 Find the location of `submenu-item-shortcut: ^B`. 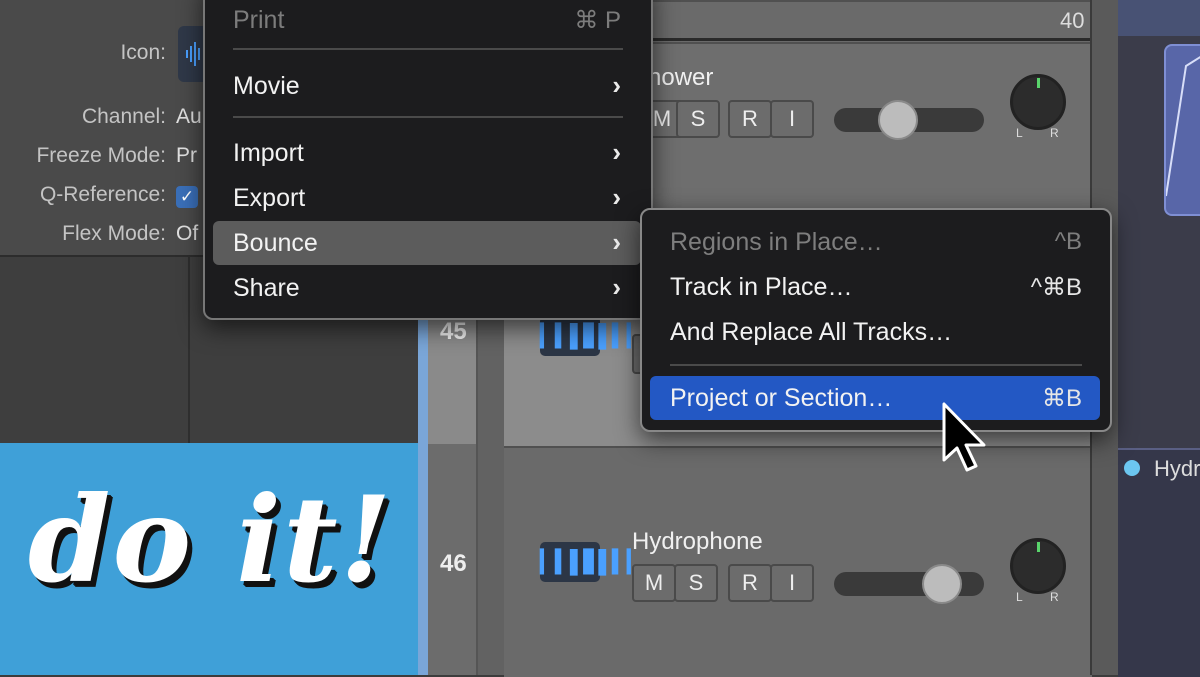

submenu-item-shortcut: ^B is located at coordinates (1068, 241).